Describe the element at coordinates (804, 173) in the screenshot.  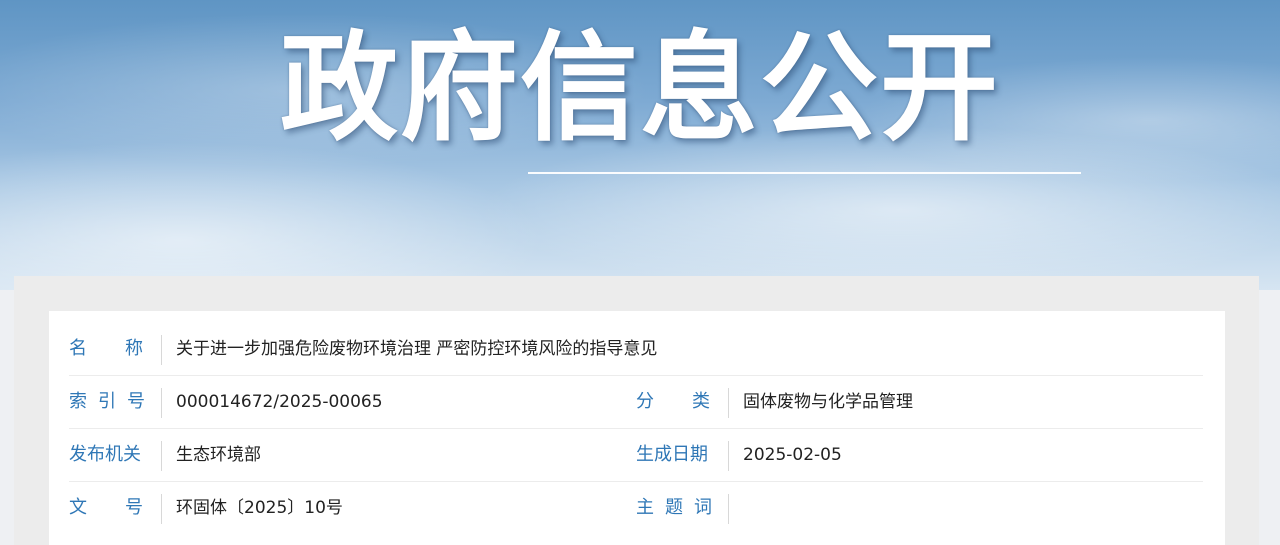
I see `banner-divider` at that location.